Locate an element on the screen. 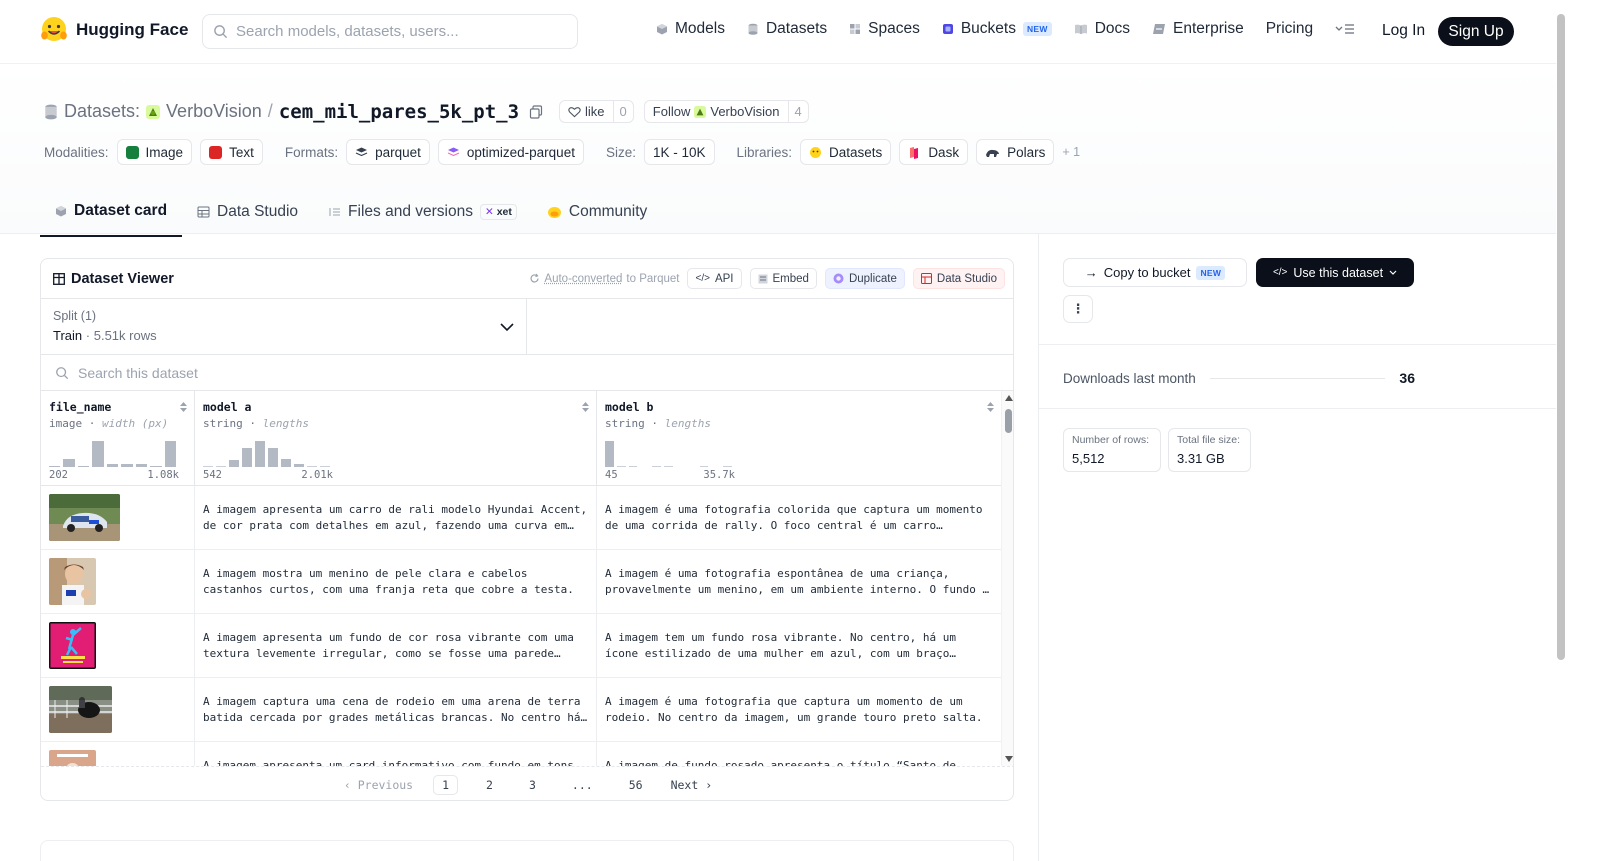  split-selector: Split (1) Train · 5.51k rows is located at coordinates (284, 327).